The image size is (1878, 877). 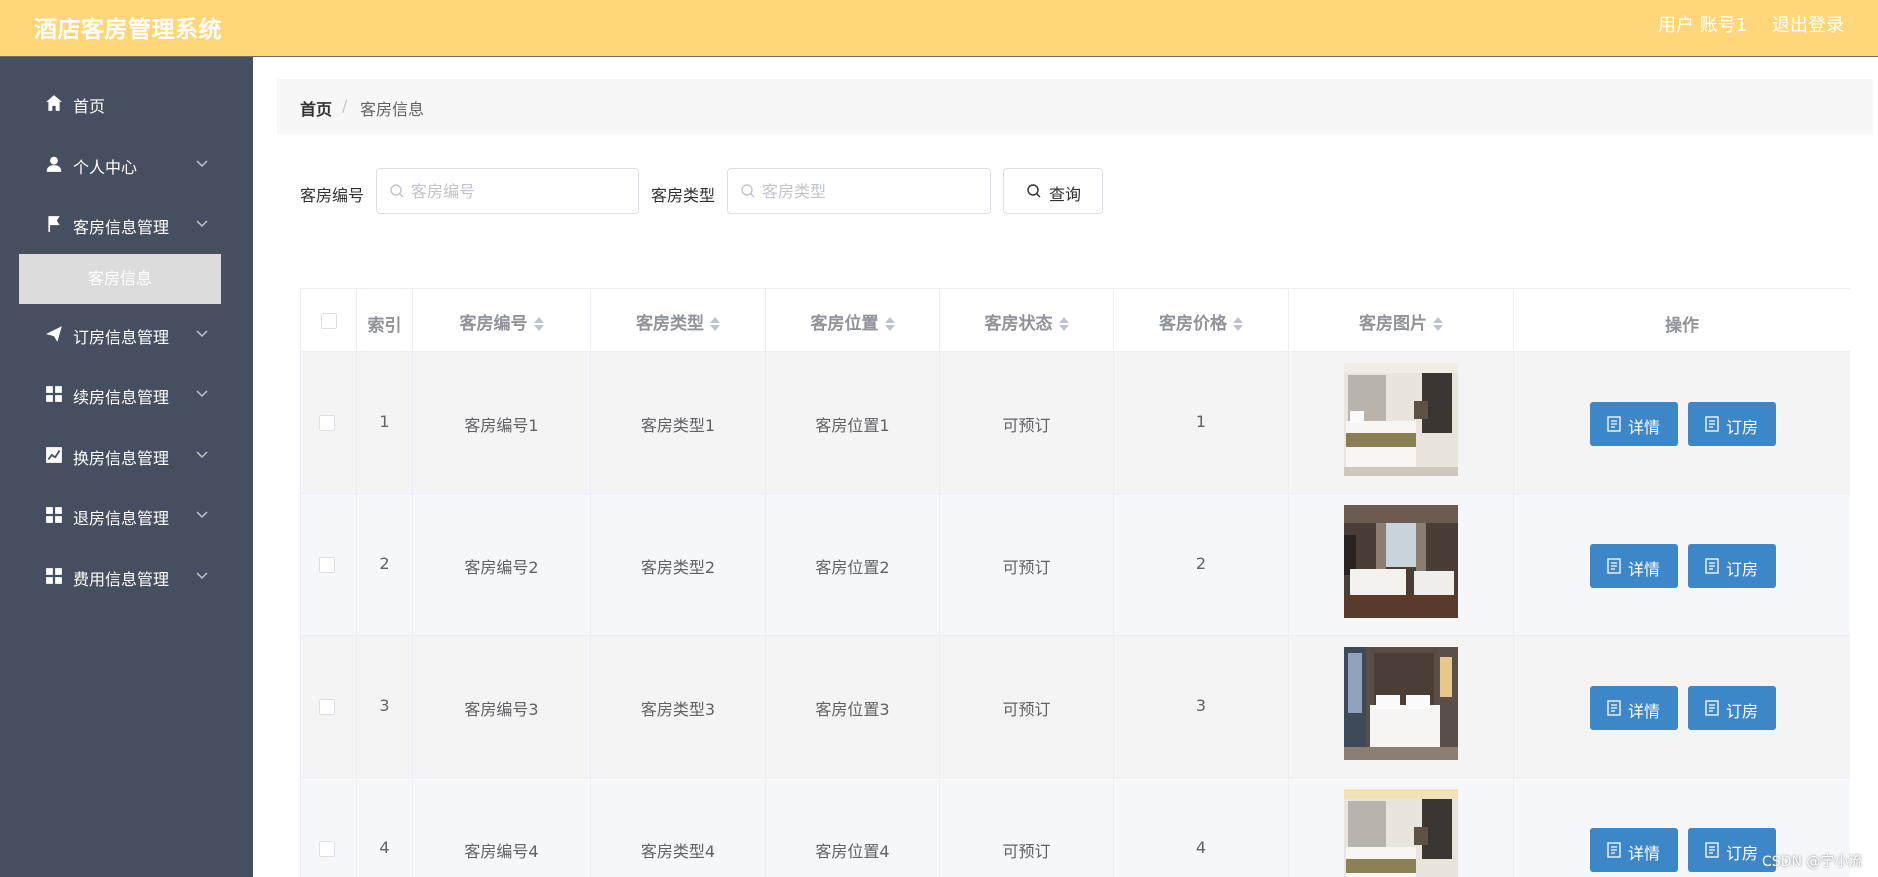 I want to click on app-title: 酒店客房管理系统, so click(x=128, y=30).